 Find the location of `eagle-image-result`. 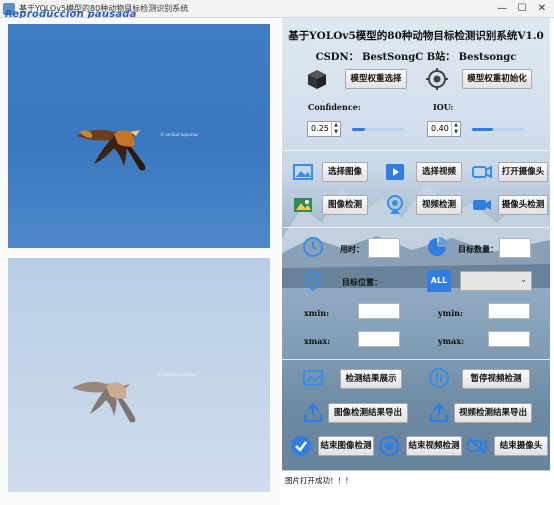

eagle-image-result is located at coordinates (104, 402).